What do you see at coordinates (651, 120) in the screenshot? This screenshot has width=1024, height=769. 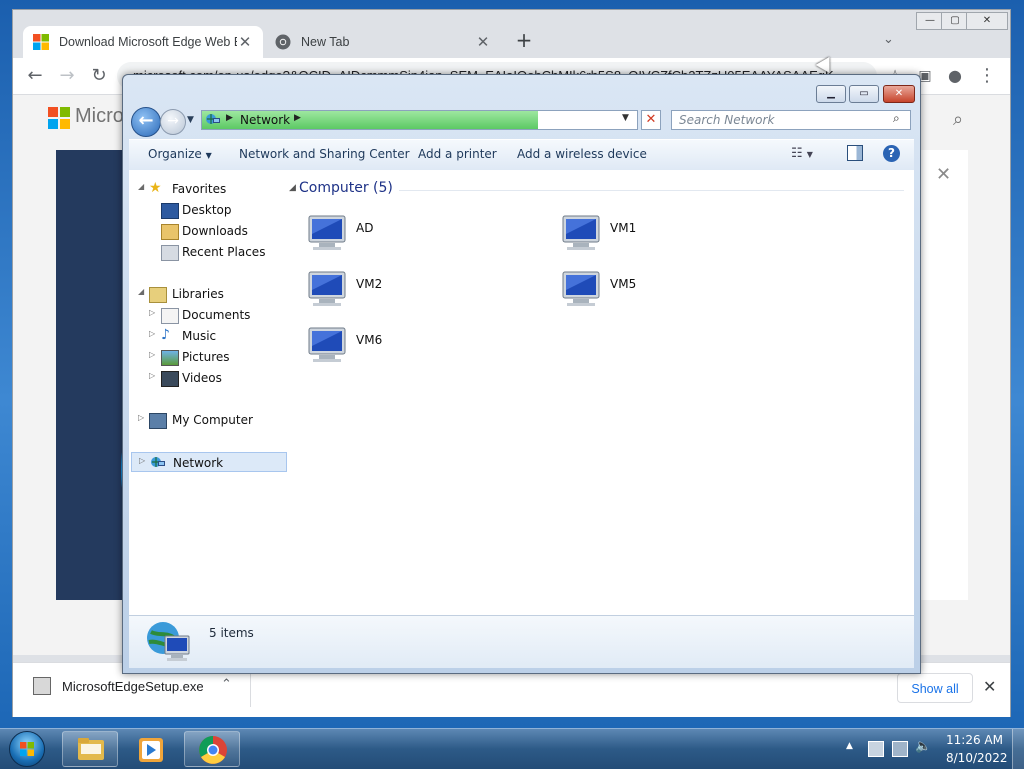 I see `stop-icon: ✕` at bounding box center [651, 120].